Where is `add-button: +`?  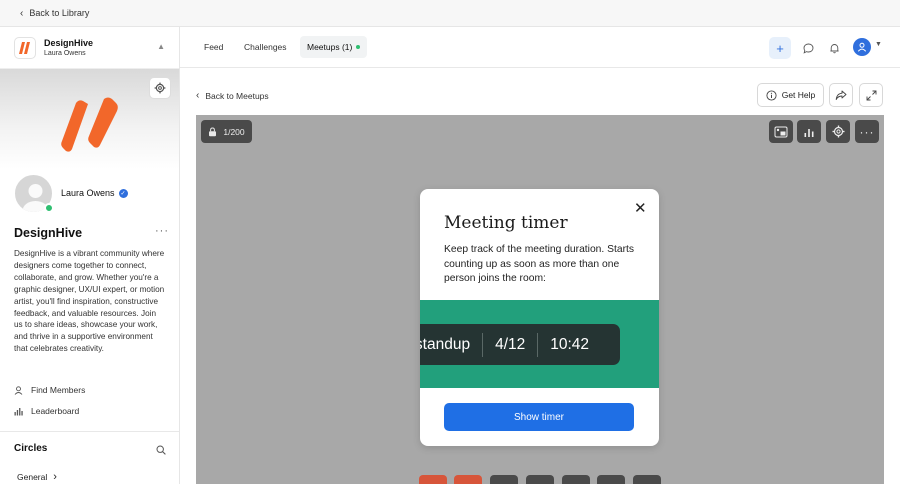
add-button: + is located at coordinates (780, 48).